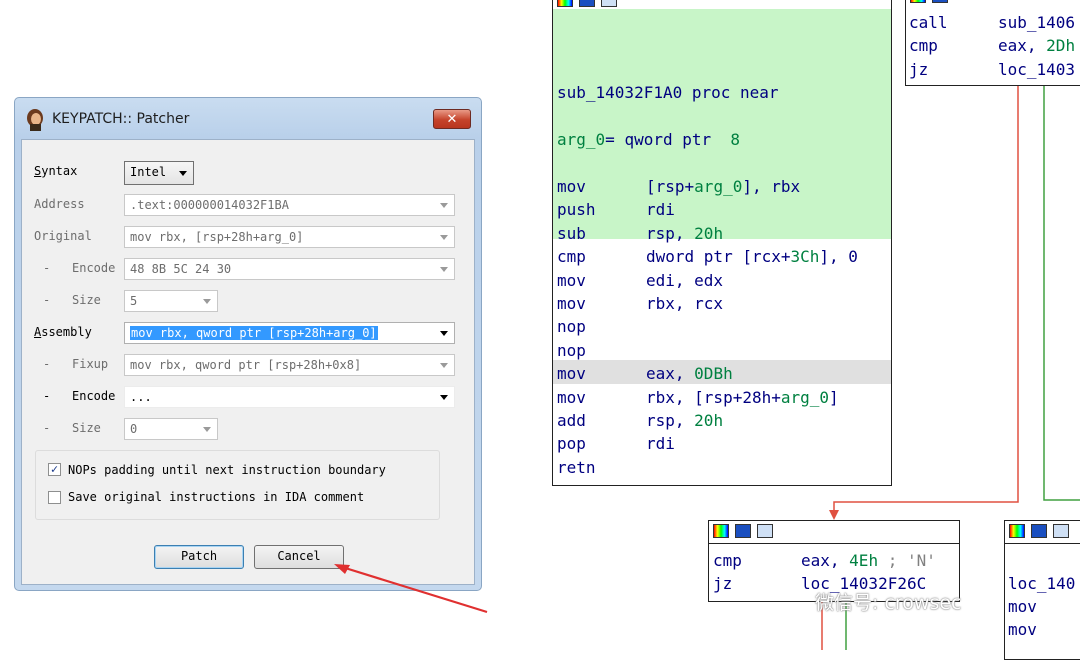 Image resolution: width=1080 pixels, height=660 pixels. I want to click on operand: sub_1406, so click(1037, 22).